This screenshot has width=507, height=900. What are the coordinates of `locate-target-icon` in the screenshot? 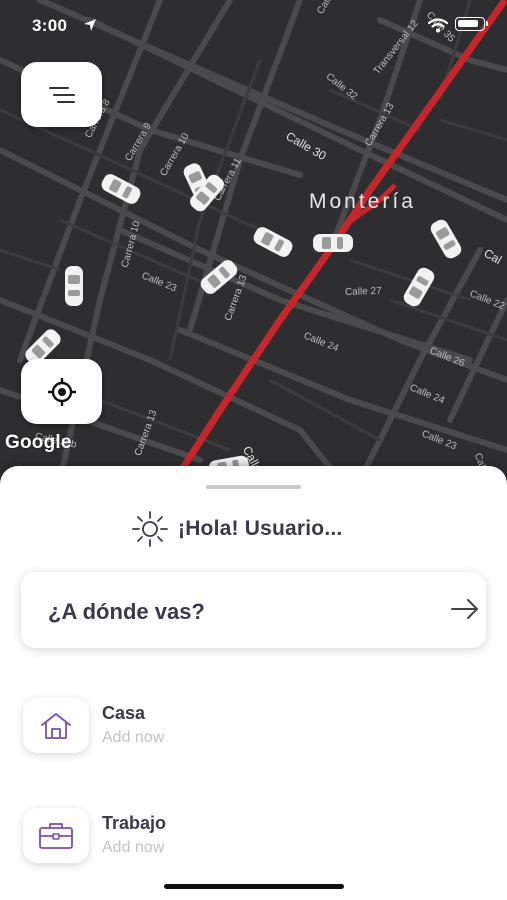 It's located at (61, 391).